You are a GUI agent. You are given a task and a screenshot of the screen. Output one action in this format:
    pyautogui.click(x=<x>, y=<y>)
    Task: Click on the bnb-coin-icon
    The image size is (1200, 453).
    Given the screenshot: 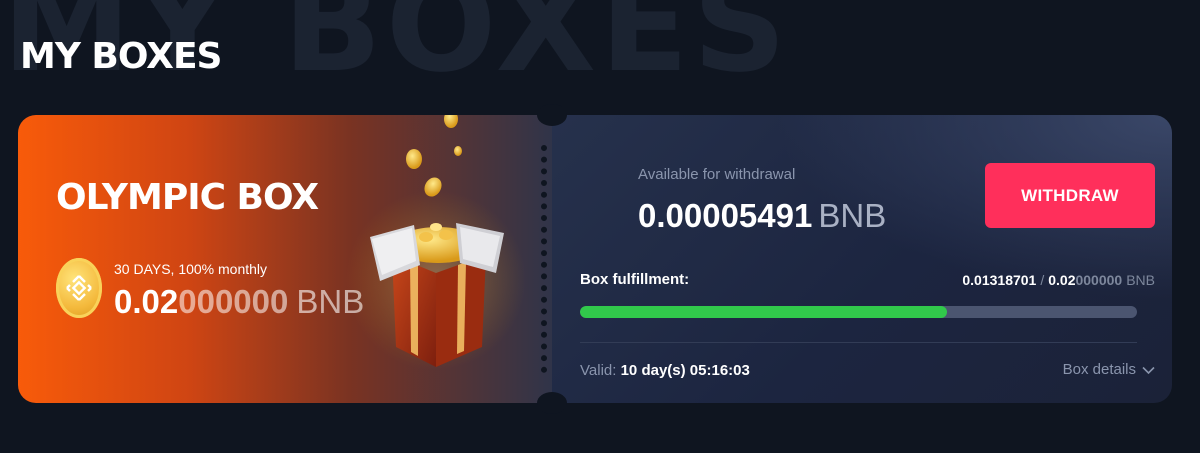 What is the action you would take?
    pyautogui.click(x=79, y=288)
    